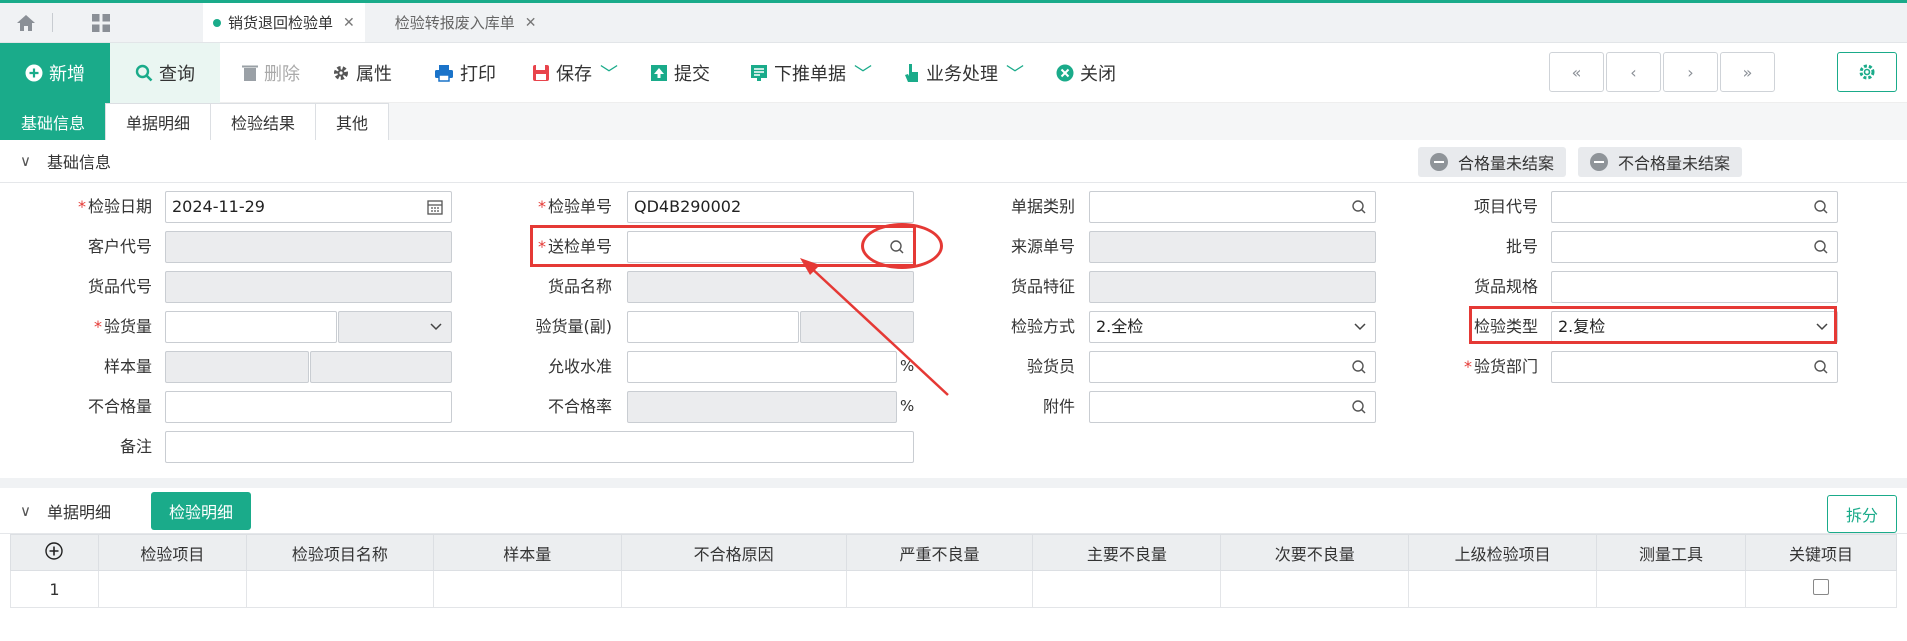 This screenshot has width=1907, height=641. I want to click on new-button: 新增, so click(55, 72).